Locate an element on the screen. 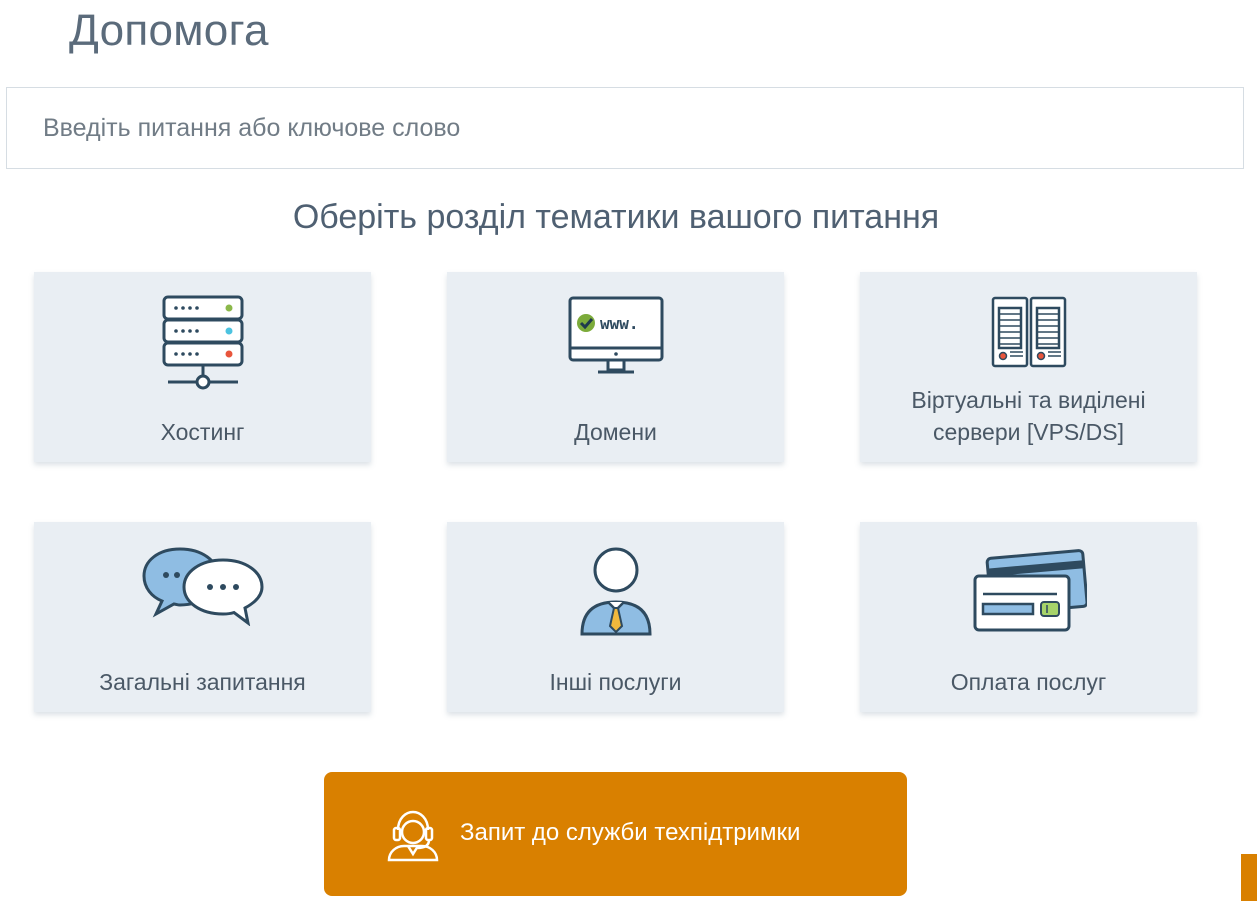 This screenshot has width=1257, height=901. category-label: Оплата послуг is located at coordinates (1028, 682).